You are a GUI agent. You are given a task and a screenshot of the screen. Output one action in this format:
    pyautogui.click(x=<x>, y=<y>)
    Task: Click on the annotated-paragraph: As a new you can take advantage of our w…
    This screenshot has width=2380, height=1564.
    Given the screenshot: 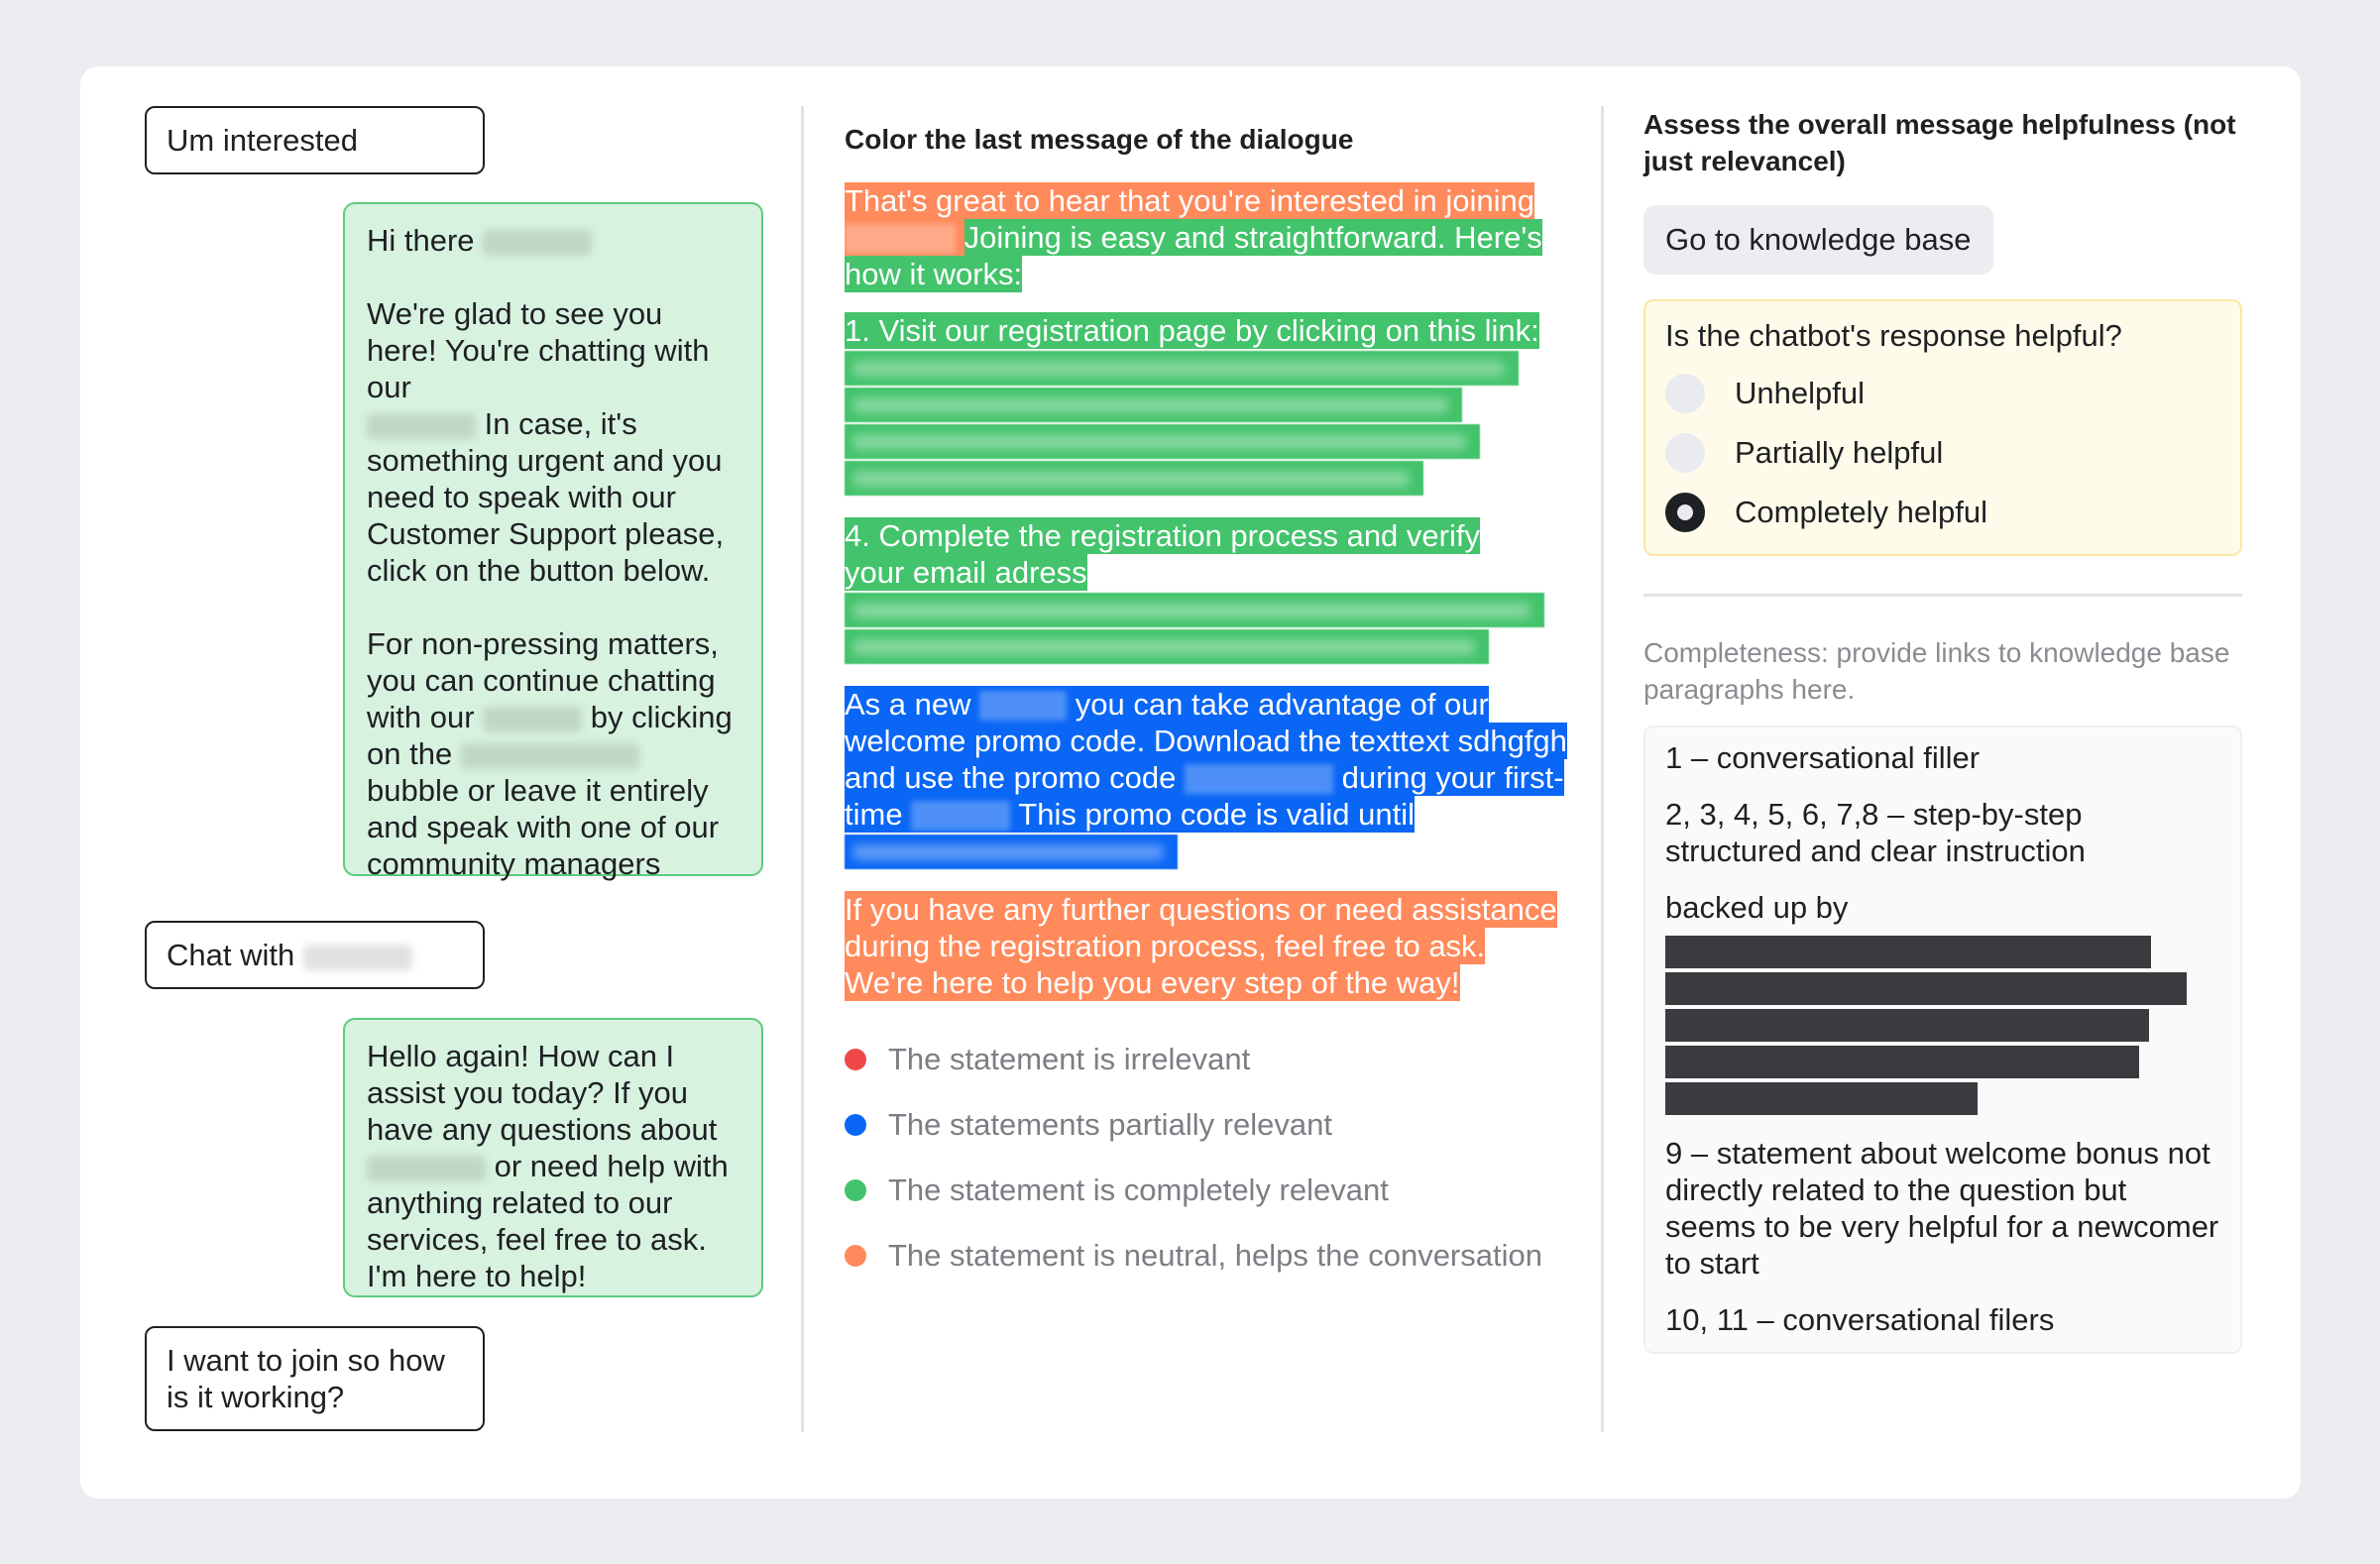 What is the action you would take?
    pyautogui.click(x=1206, y=759)
    